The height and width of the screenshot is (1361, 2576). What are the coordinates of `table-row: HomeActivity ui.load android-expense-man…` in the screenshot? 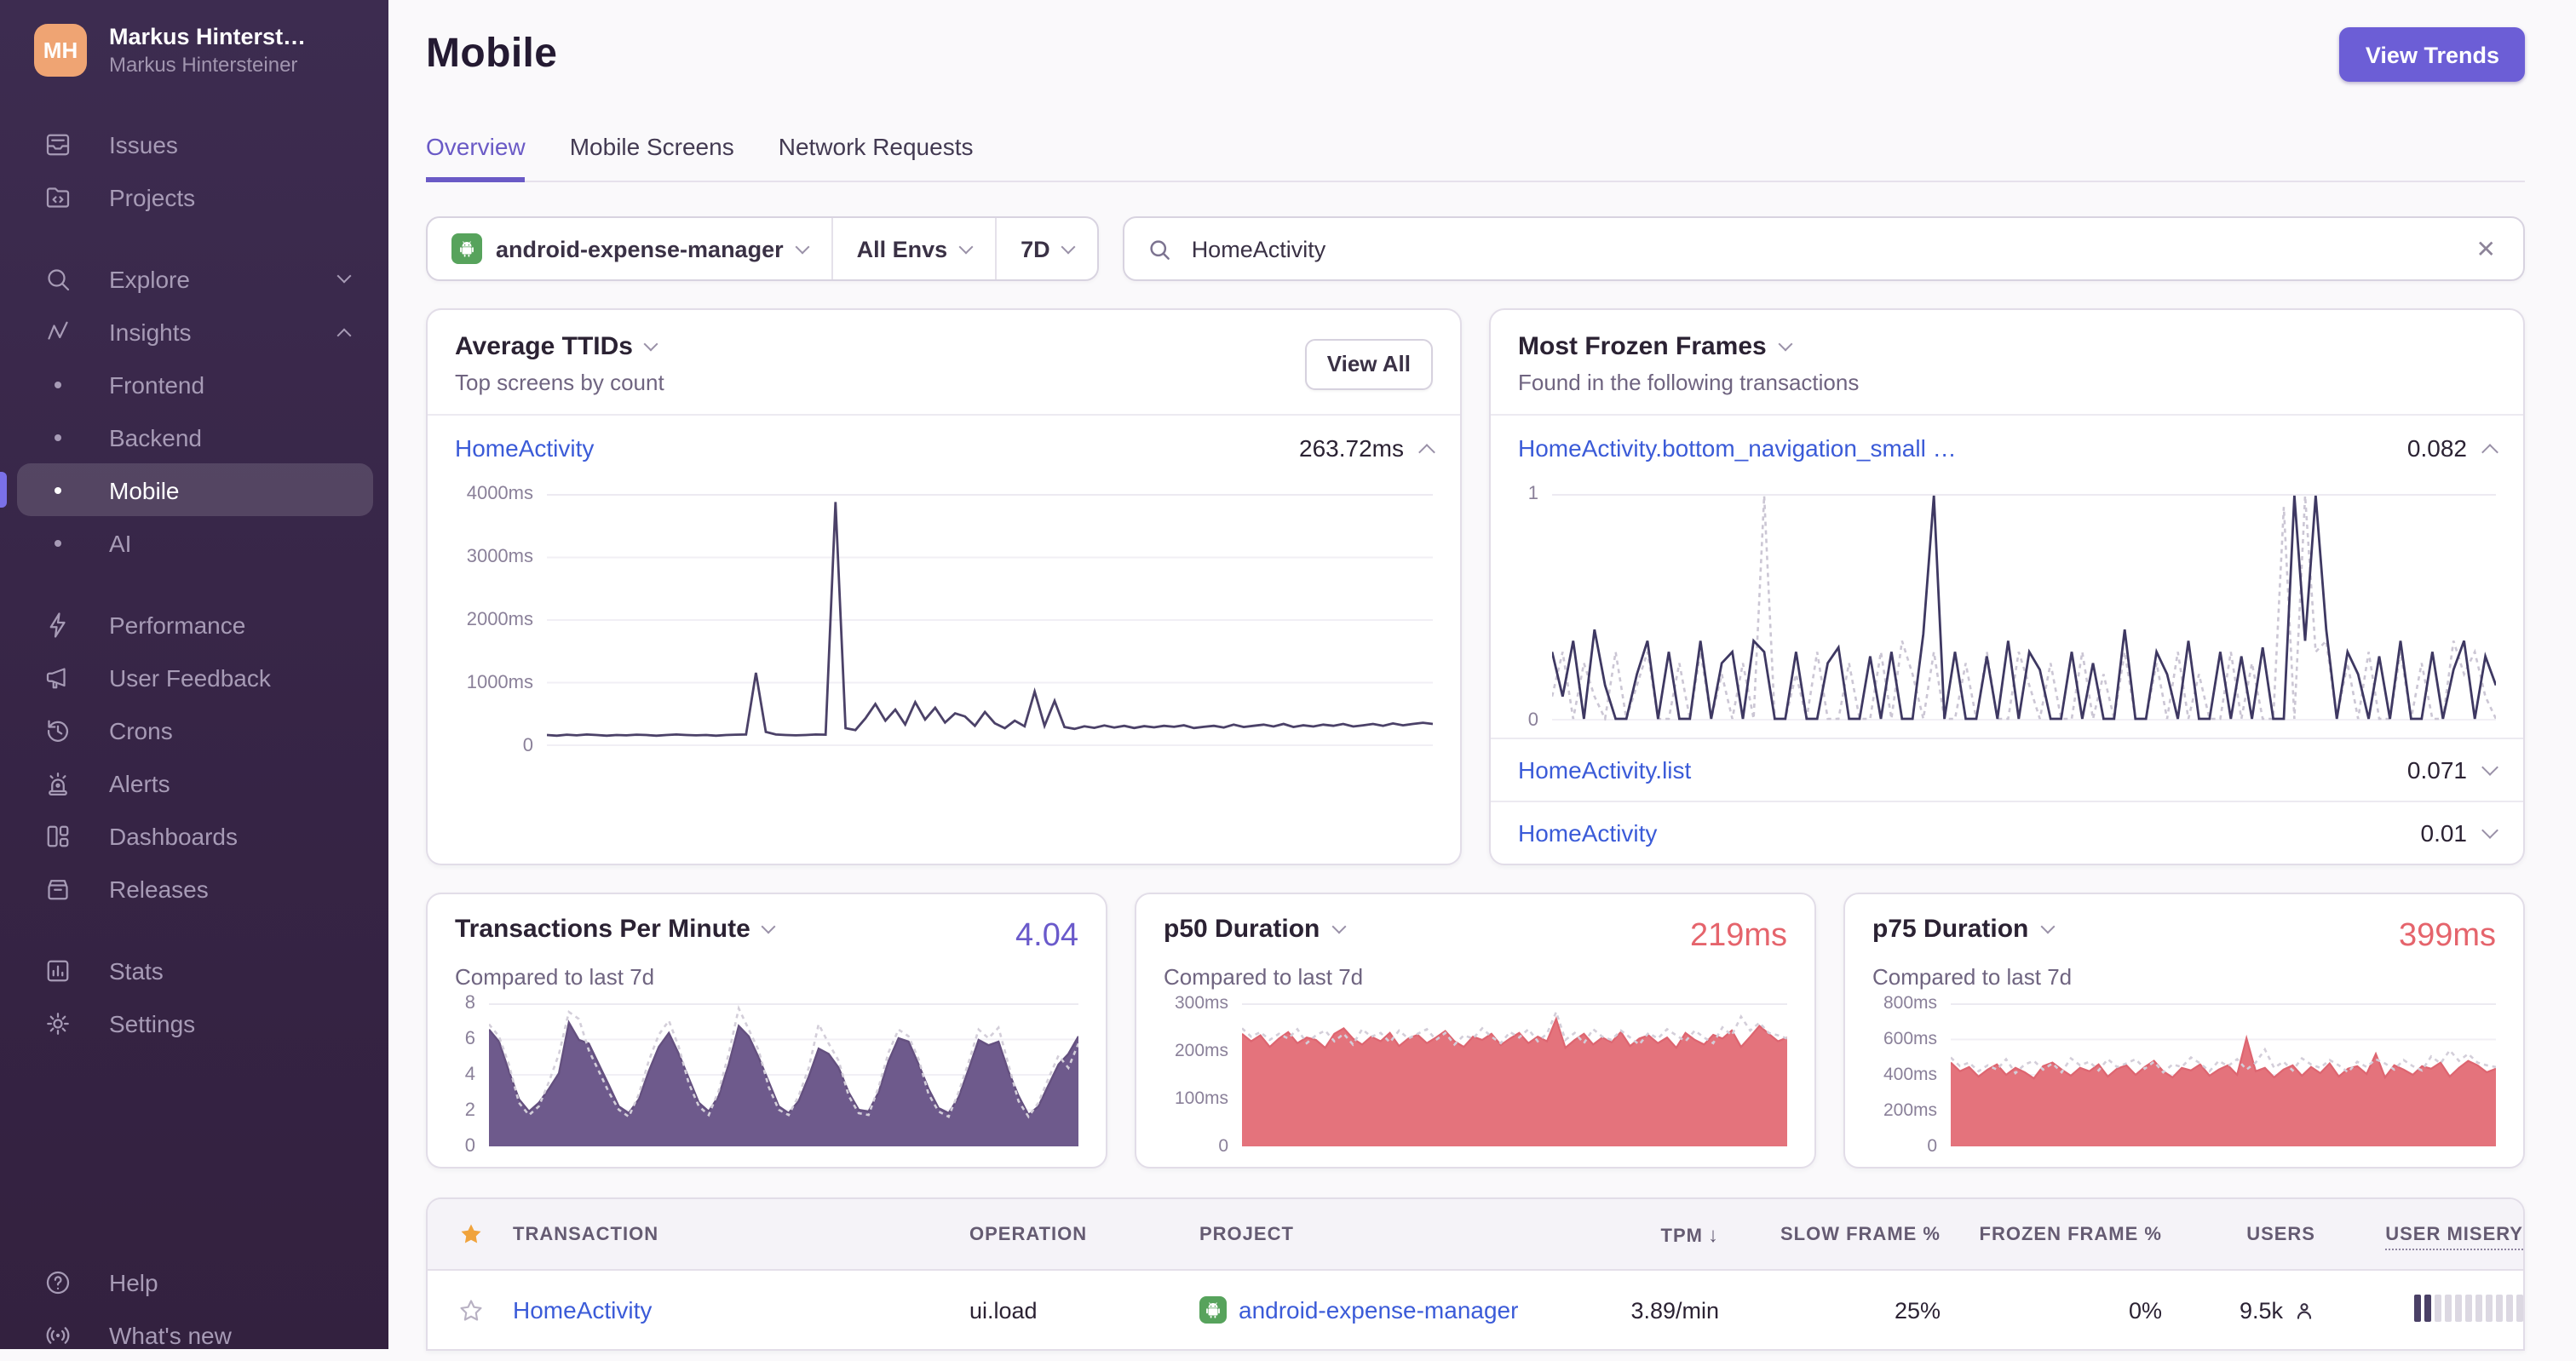 It's located at (1475, 1310).